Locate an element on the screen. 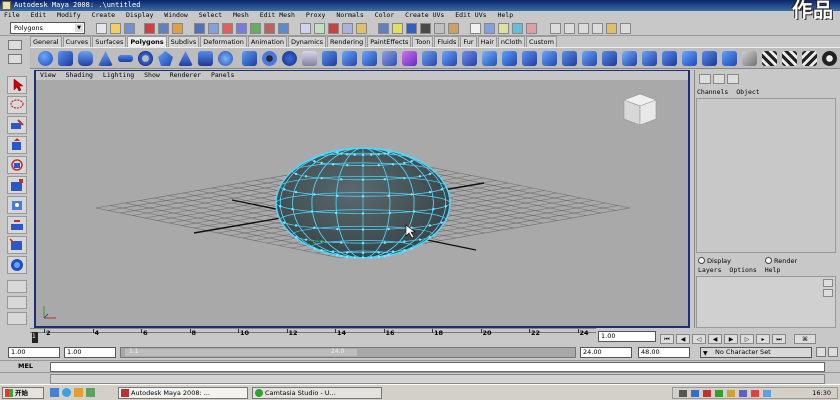  antivirus-icon is located at coordinates (707, 393).